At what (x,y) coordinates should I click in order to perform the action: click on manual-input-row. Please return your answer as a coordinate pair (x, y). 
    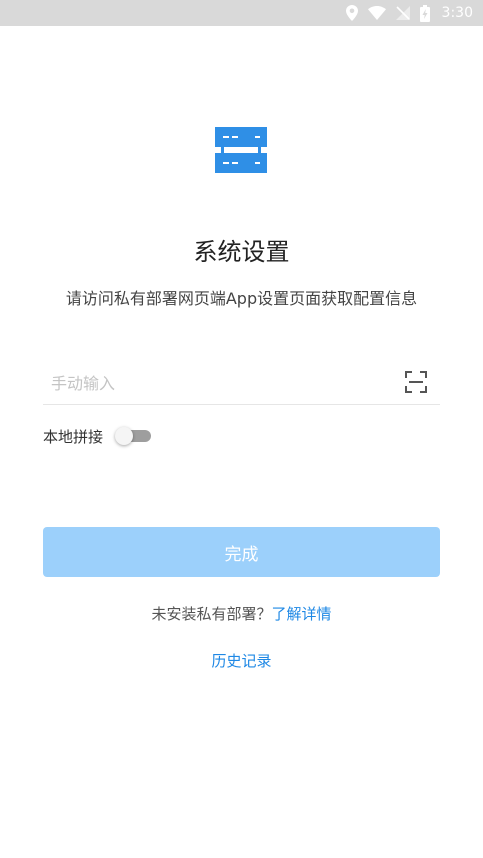
    Looking at the image, I should click on (241, 383).